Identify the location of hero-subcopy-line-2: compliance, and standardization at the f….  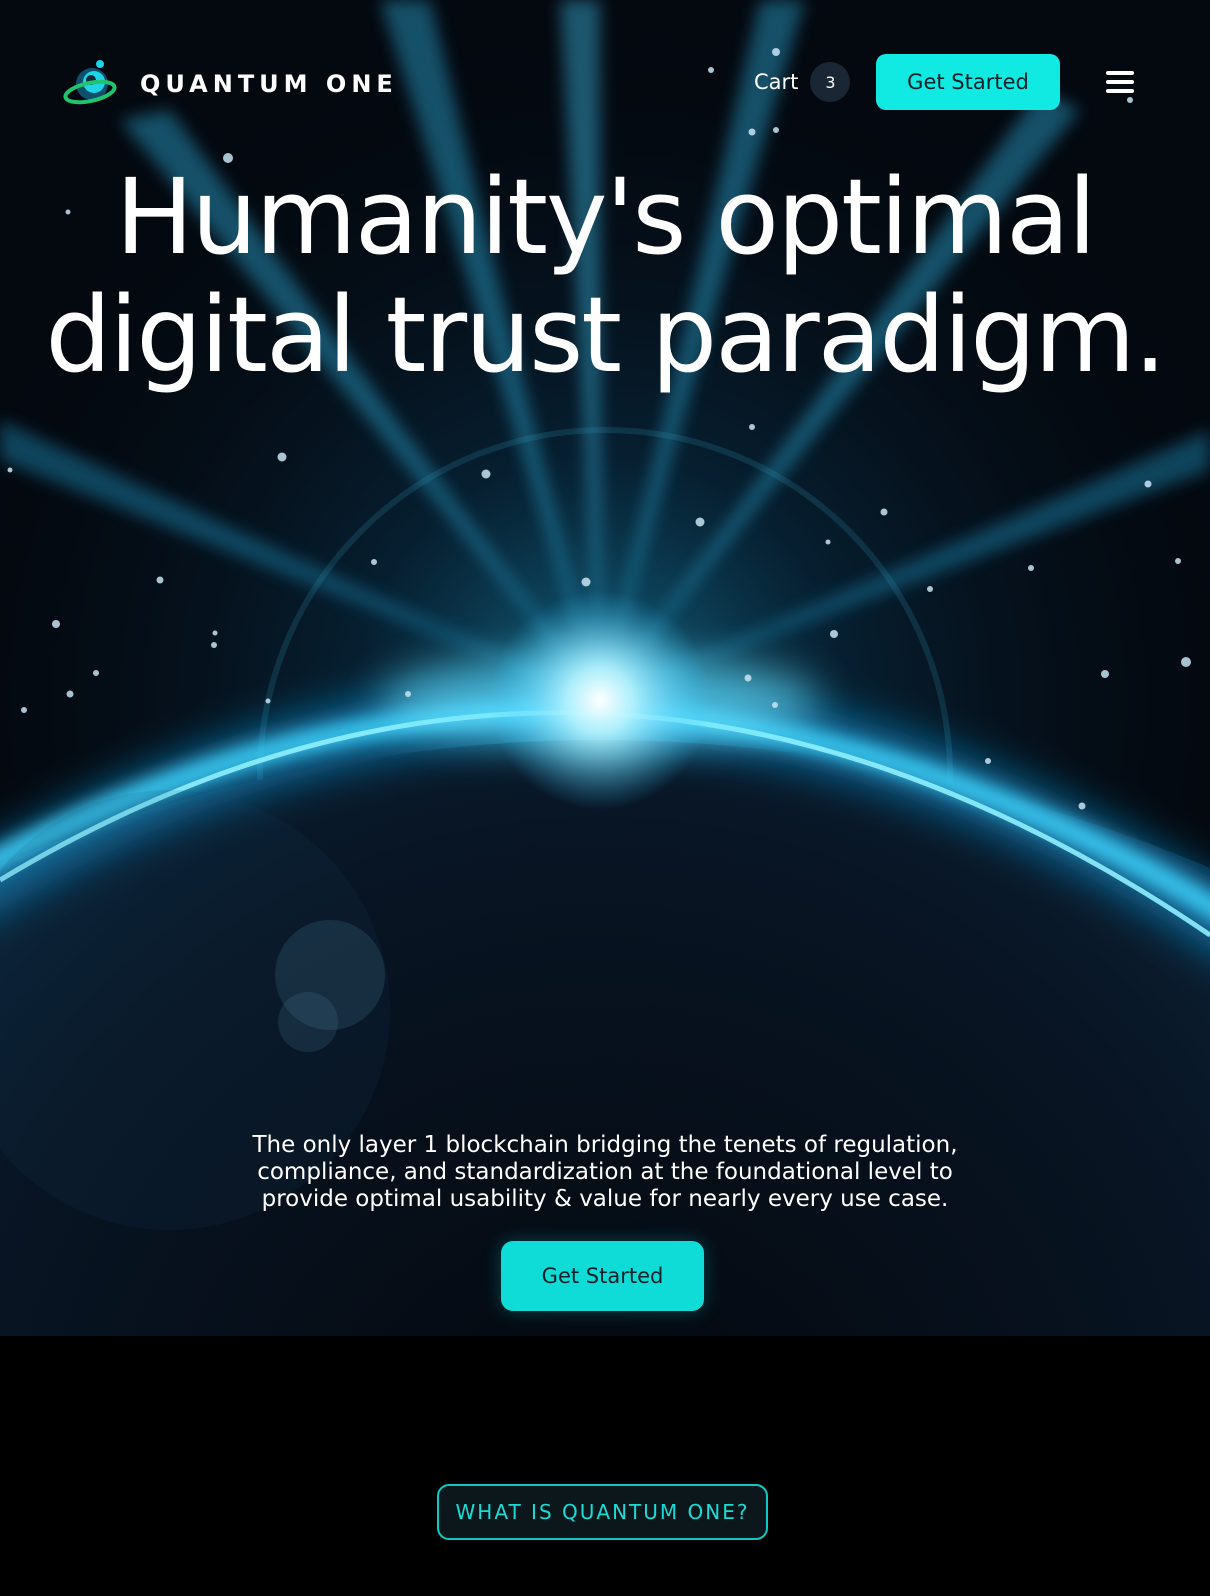
(605, 1172).